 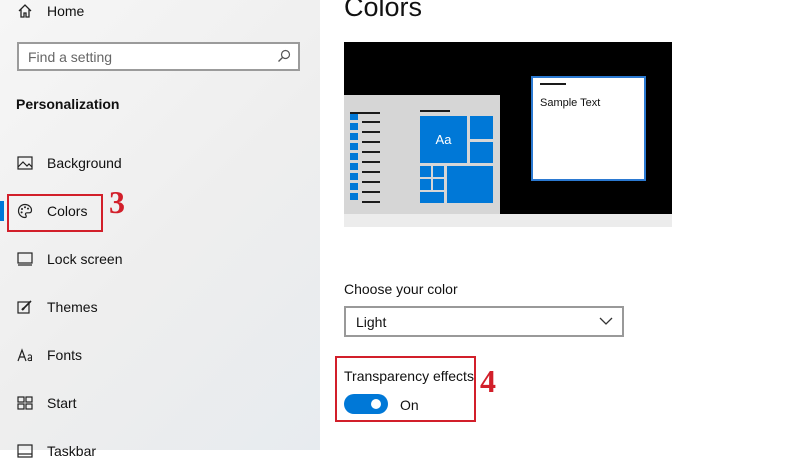 I want to click on preview-start-window: Aa, so click(x=422, y=154).